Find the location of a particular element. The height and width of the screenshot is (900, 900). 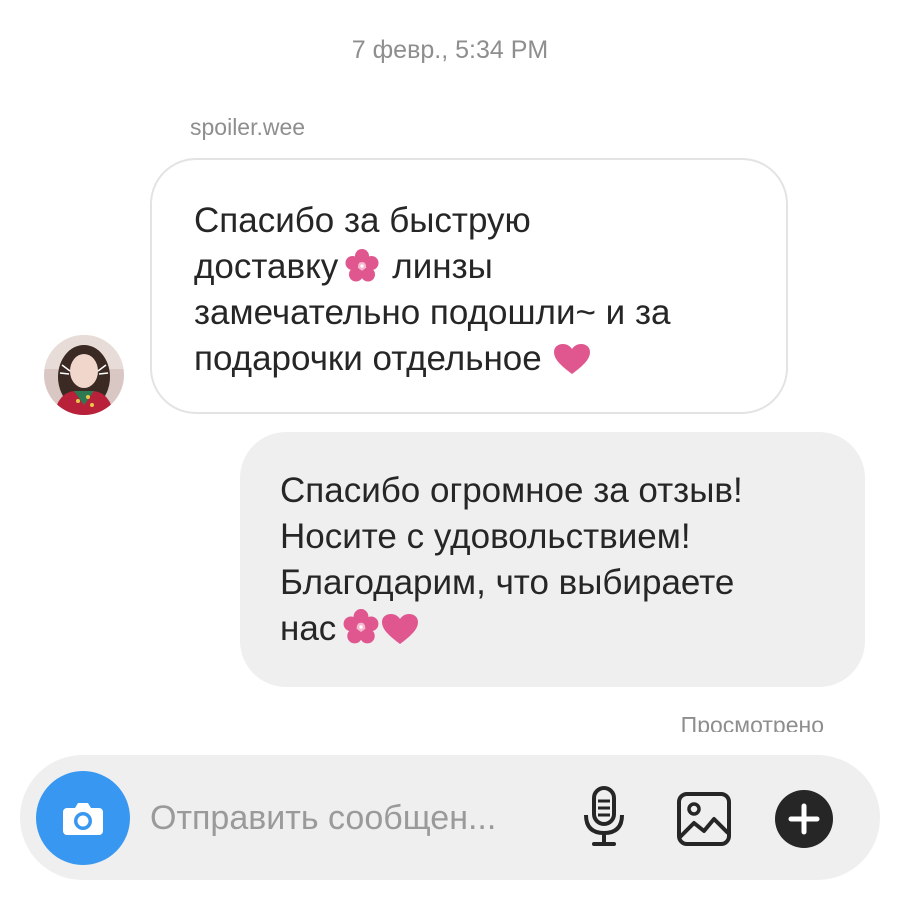

message-line-group: подарочки отдельное is located at coordinates (432, 359).